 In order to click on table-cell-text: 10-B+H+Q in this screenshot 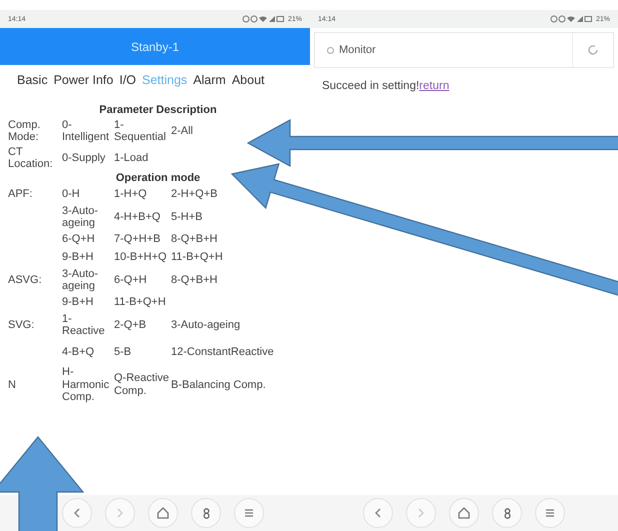, I will do `click(141, 257)`.